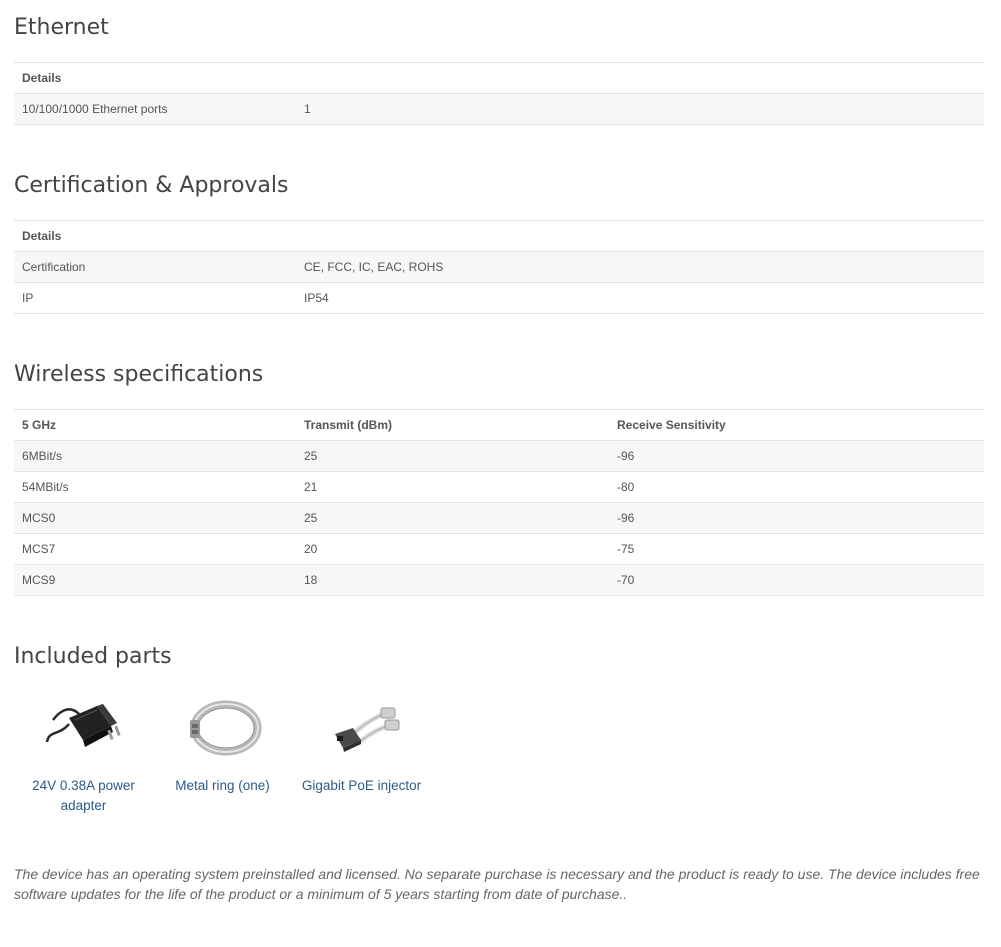 The width and height of the screenshot is (1001, 947). Describe the element at coordinates (93, 656) in the screenshot. I see `parts-title: Included parts` at that location.